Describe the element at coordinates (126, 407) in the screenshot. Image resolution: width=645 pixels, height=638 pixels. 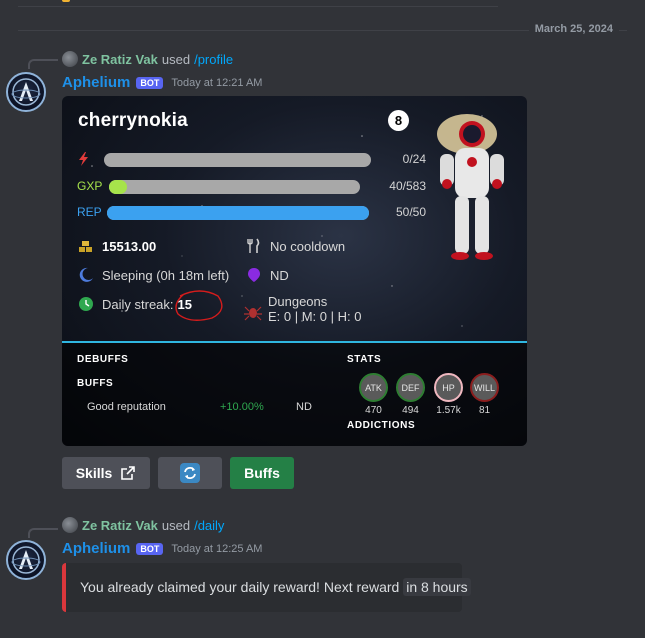
I see `buff-name: Good reputation` at that location.